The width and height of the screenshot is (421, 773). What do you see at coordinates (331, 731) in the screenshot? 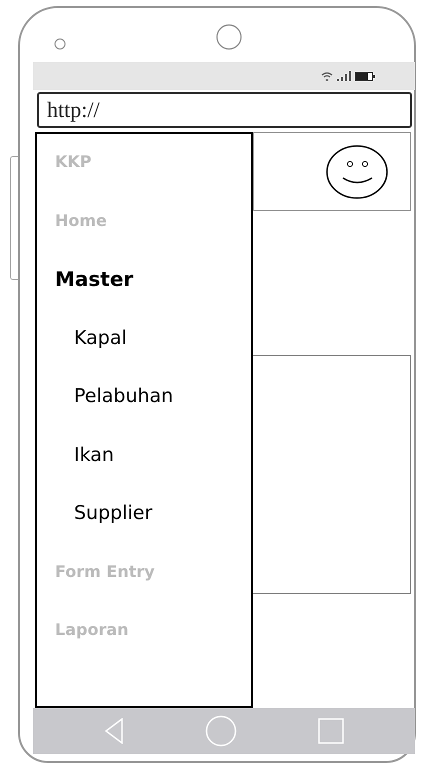
I see `square-icon` at bounding box center [331, 731].